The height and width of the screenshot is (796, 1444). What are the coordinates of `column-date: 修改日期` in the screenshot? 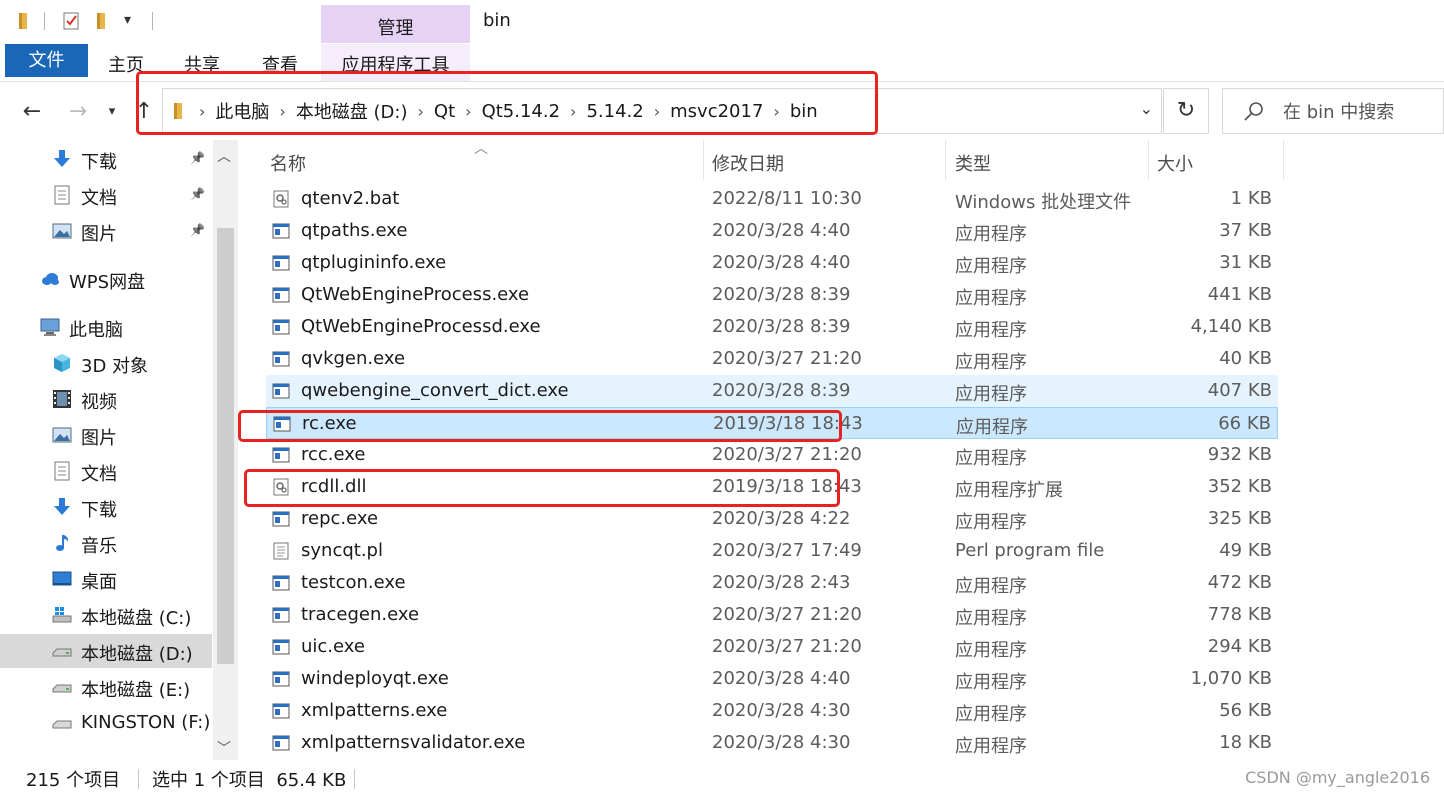 It's located at (748, 163).